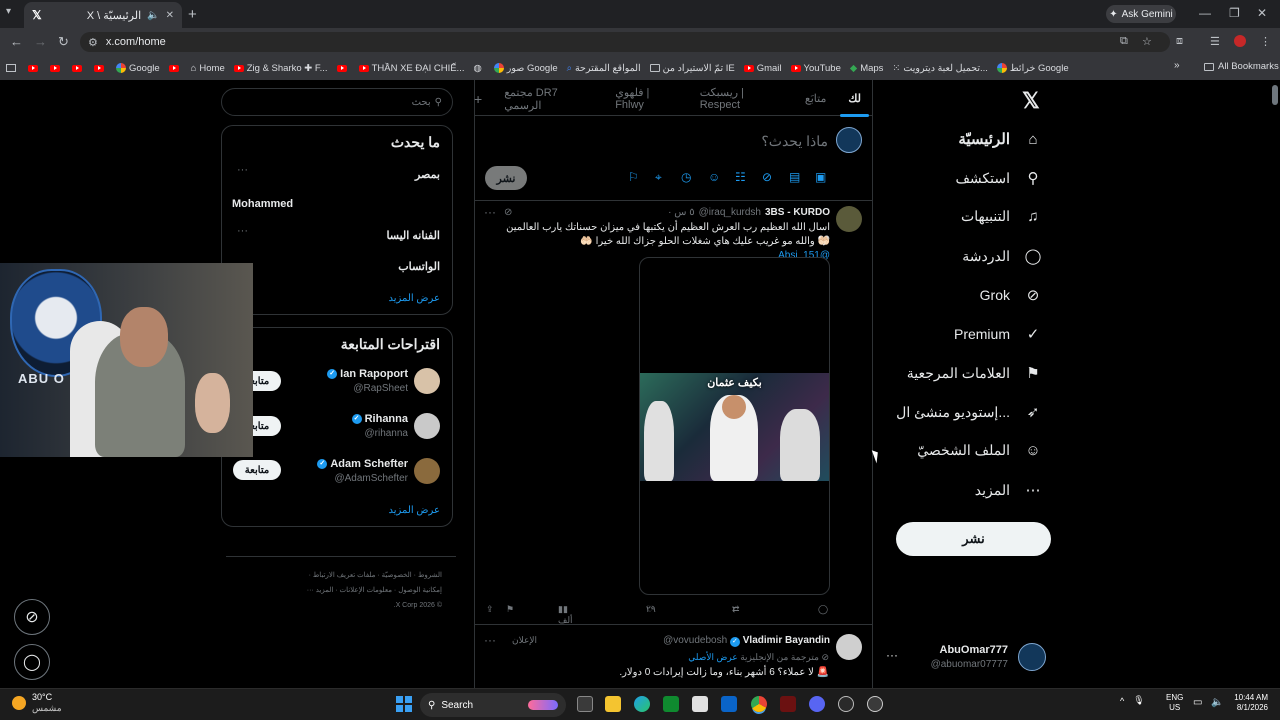  Describe the element at coordinates (1124, 41) in the screenshot. I see `install-app-icon: ⧉` at that location.